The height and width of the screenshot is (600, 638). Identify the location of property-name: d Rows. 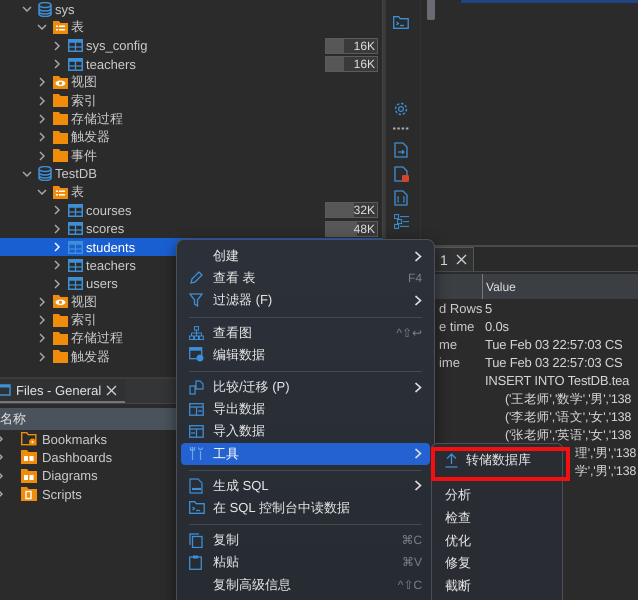
(460, 308).